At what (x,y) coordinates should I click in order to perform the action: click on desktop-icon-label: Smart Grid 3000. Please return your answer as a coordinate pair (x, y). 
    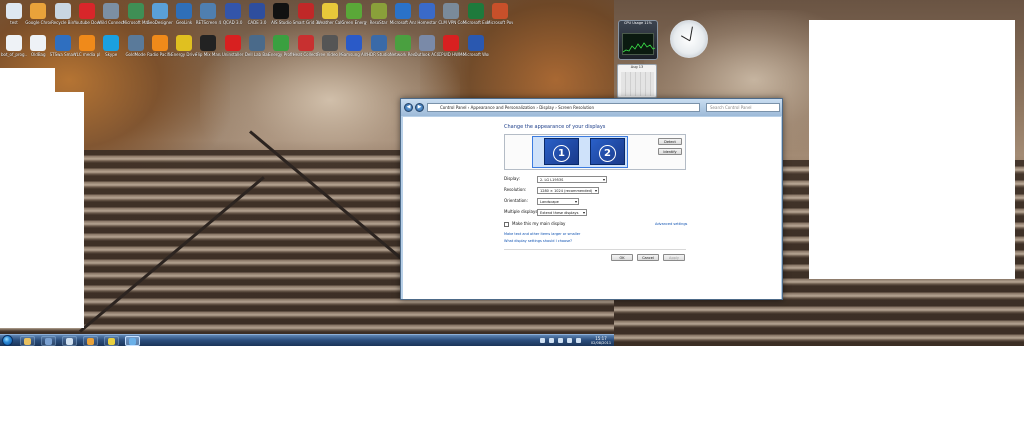
    Looking at the image, I should click on (305, 22).